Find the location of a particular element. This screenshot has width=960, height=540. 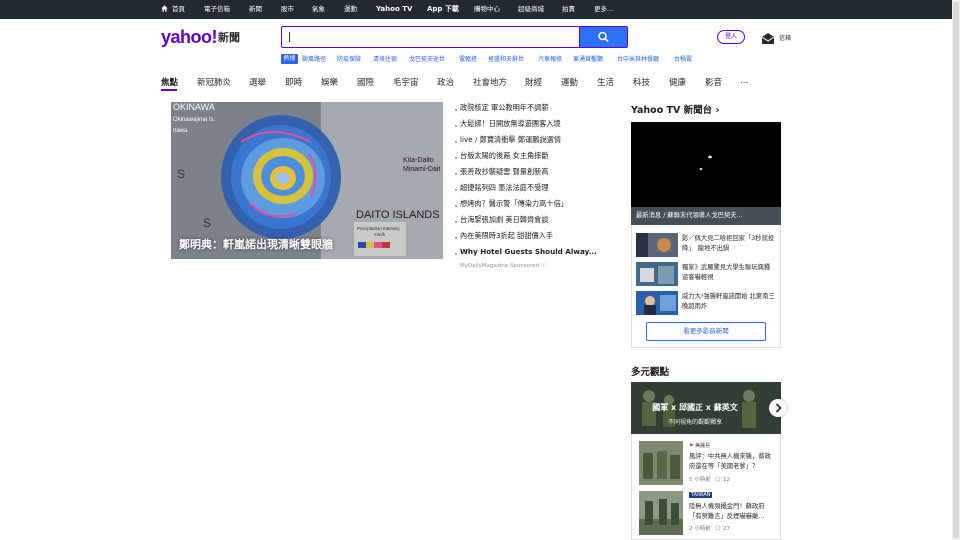

headline-link: 想烤肉？醫示警「傳染力高十倍」 is located at coordinates (514, 204).